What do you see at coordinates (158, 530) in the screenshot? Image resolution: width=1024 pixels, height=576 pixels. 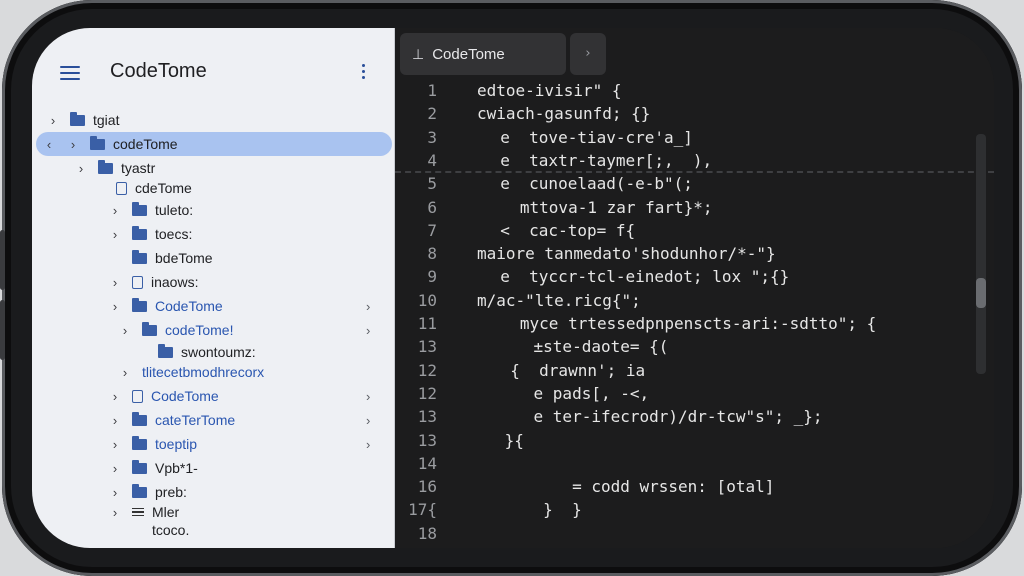 I see `tree-item: tcoco.` at bounding box center [158, 530].